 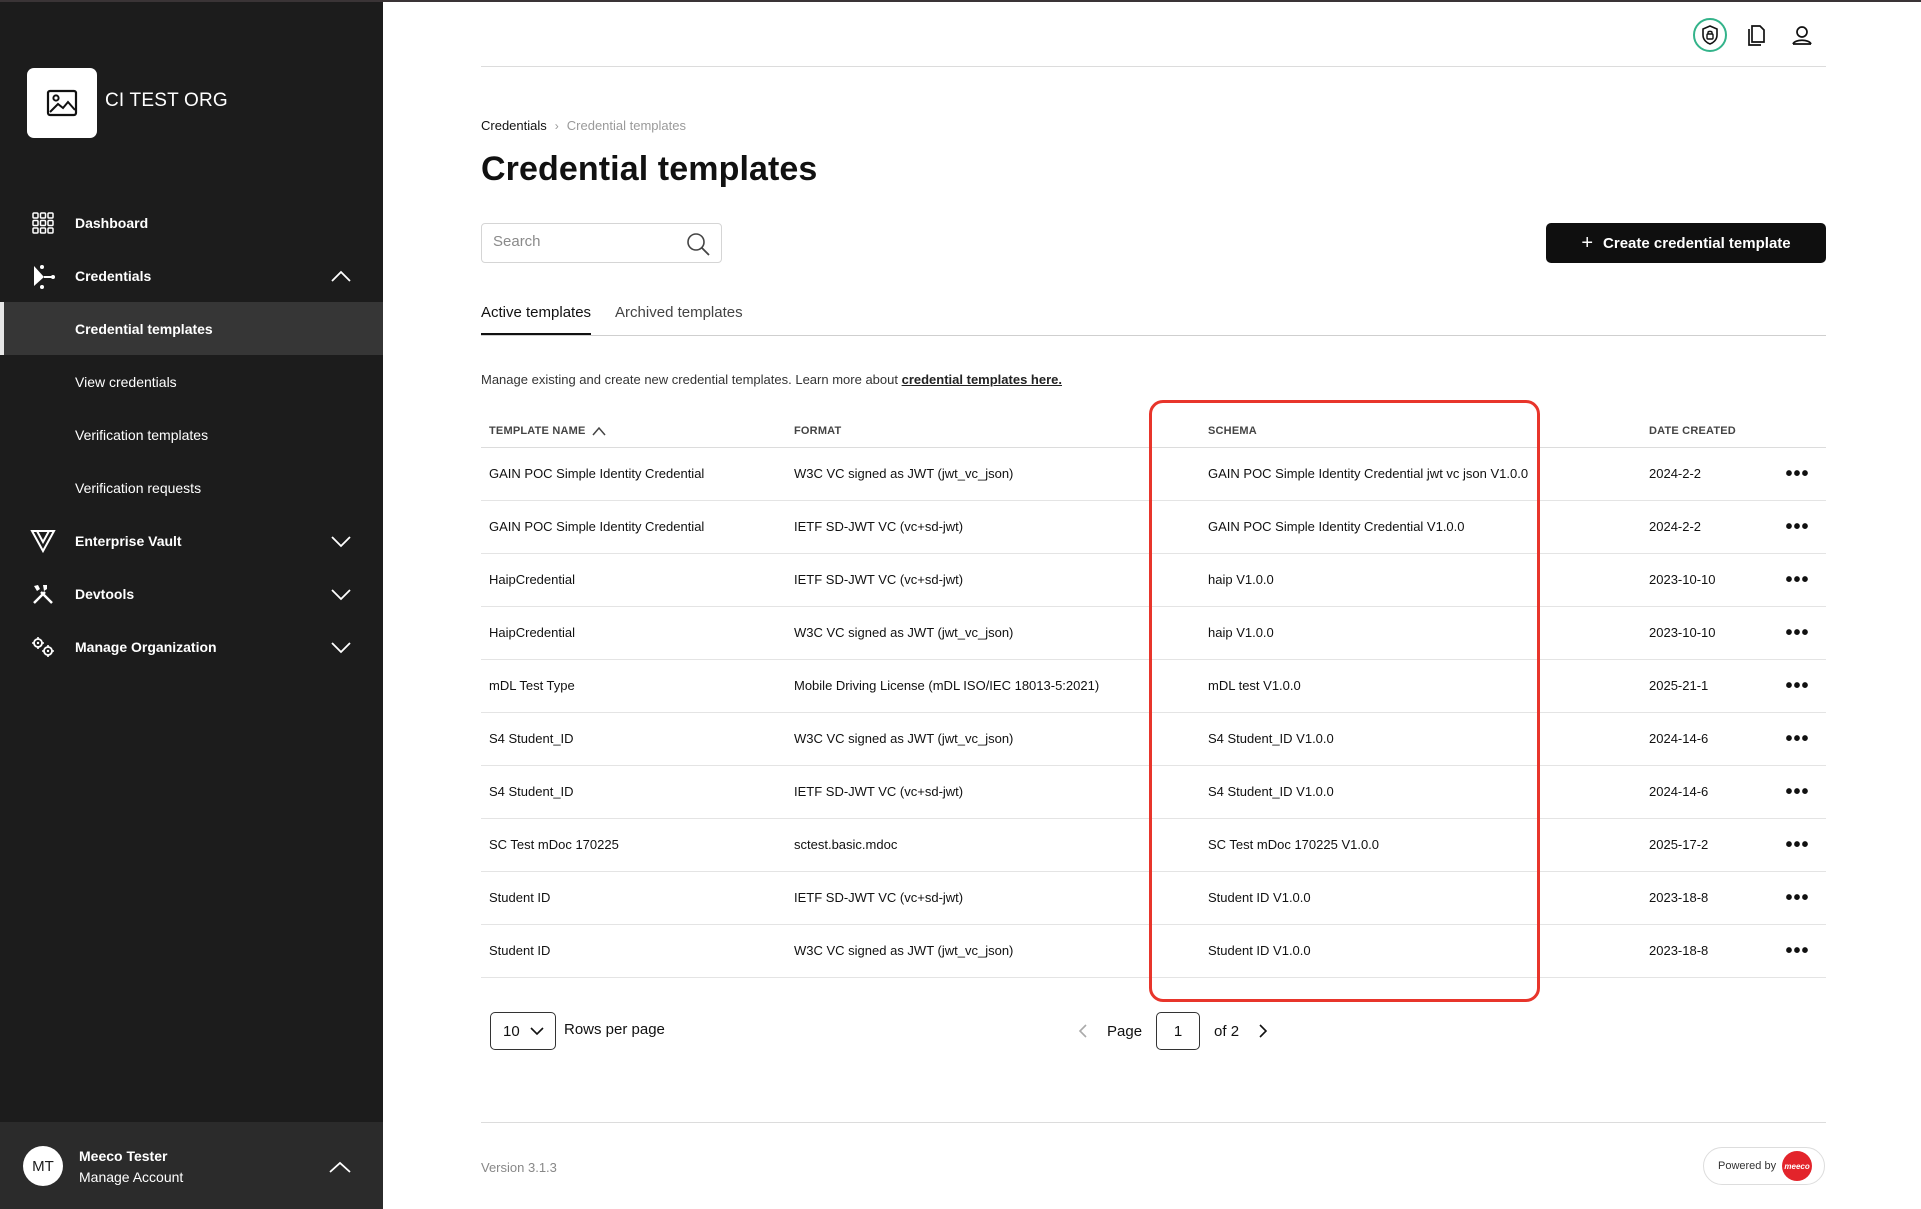 I want to click on page-number-input: 1, so click(x=1178, y=1031).